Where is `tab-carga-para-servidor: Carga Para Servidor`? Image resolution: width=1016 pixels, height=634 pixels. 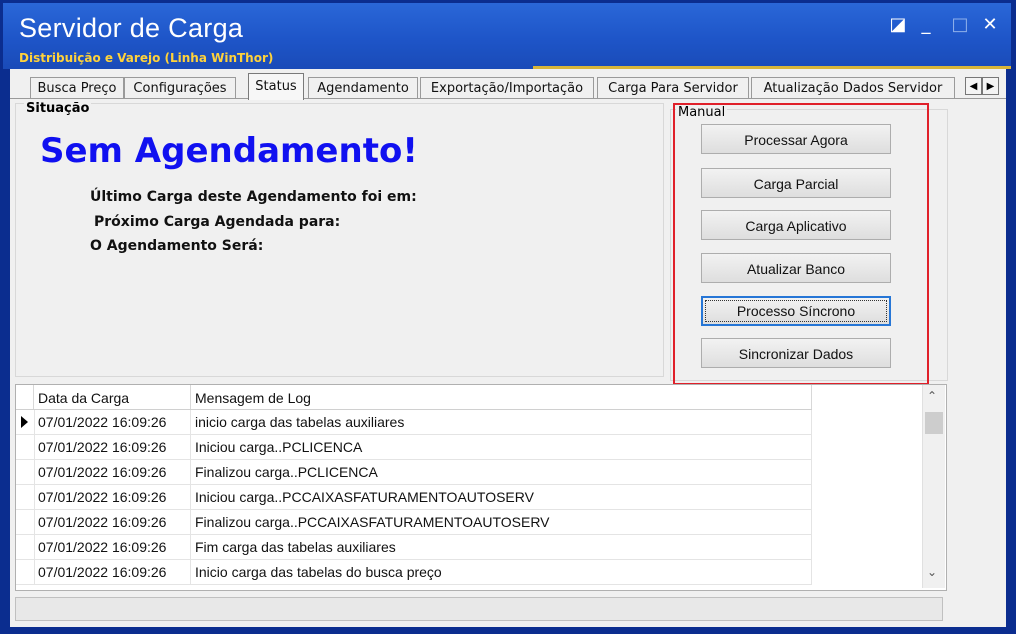 tab-carga-para-servidor: Carga Para Servidor is located at coordinates (673, 88).